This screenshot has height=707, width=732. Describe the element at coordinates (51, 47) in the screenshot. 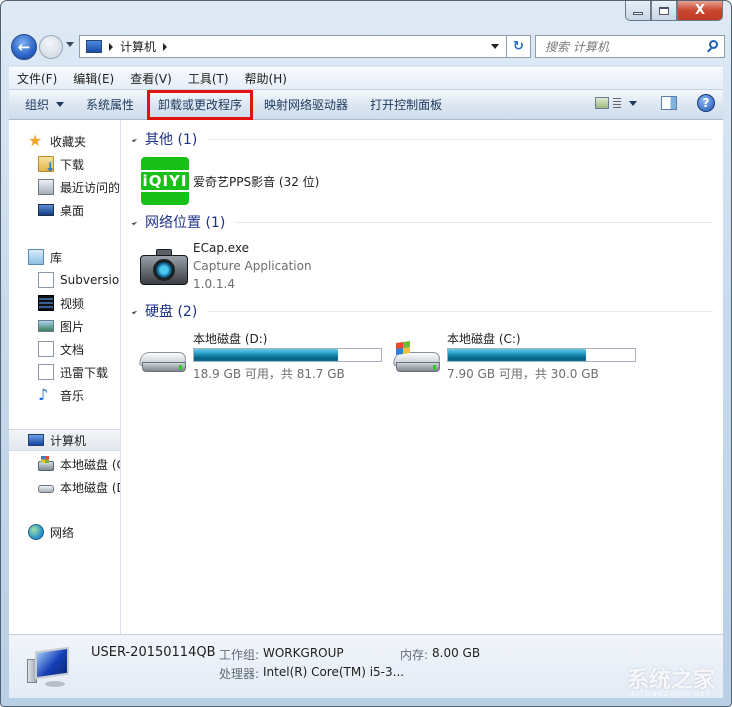

I see `forward-button: →` at that location.